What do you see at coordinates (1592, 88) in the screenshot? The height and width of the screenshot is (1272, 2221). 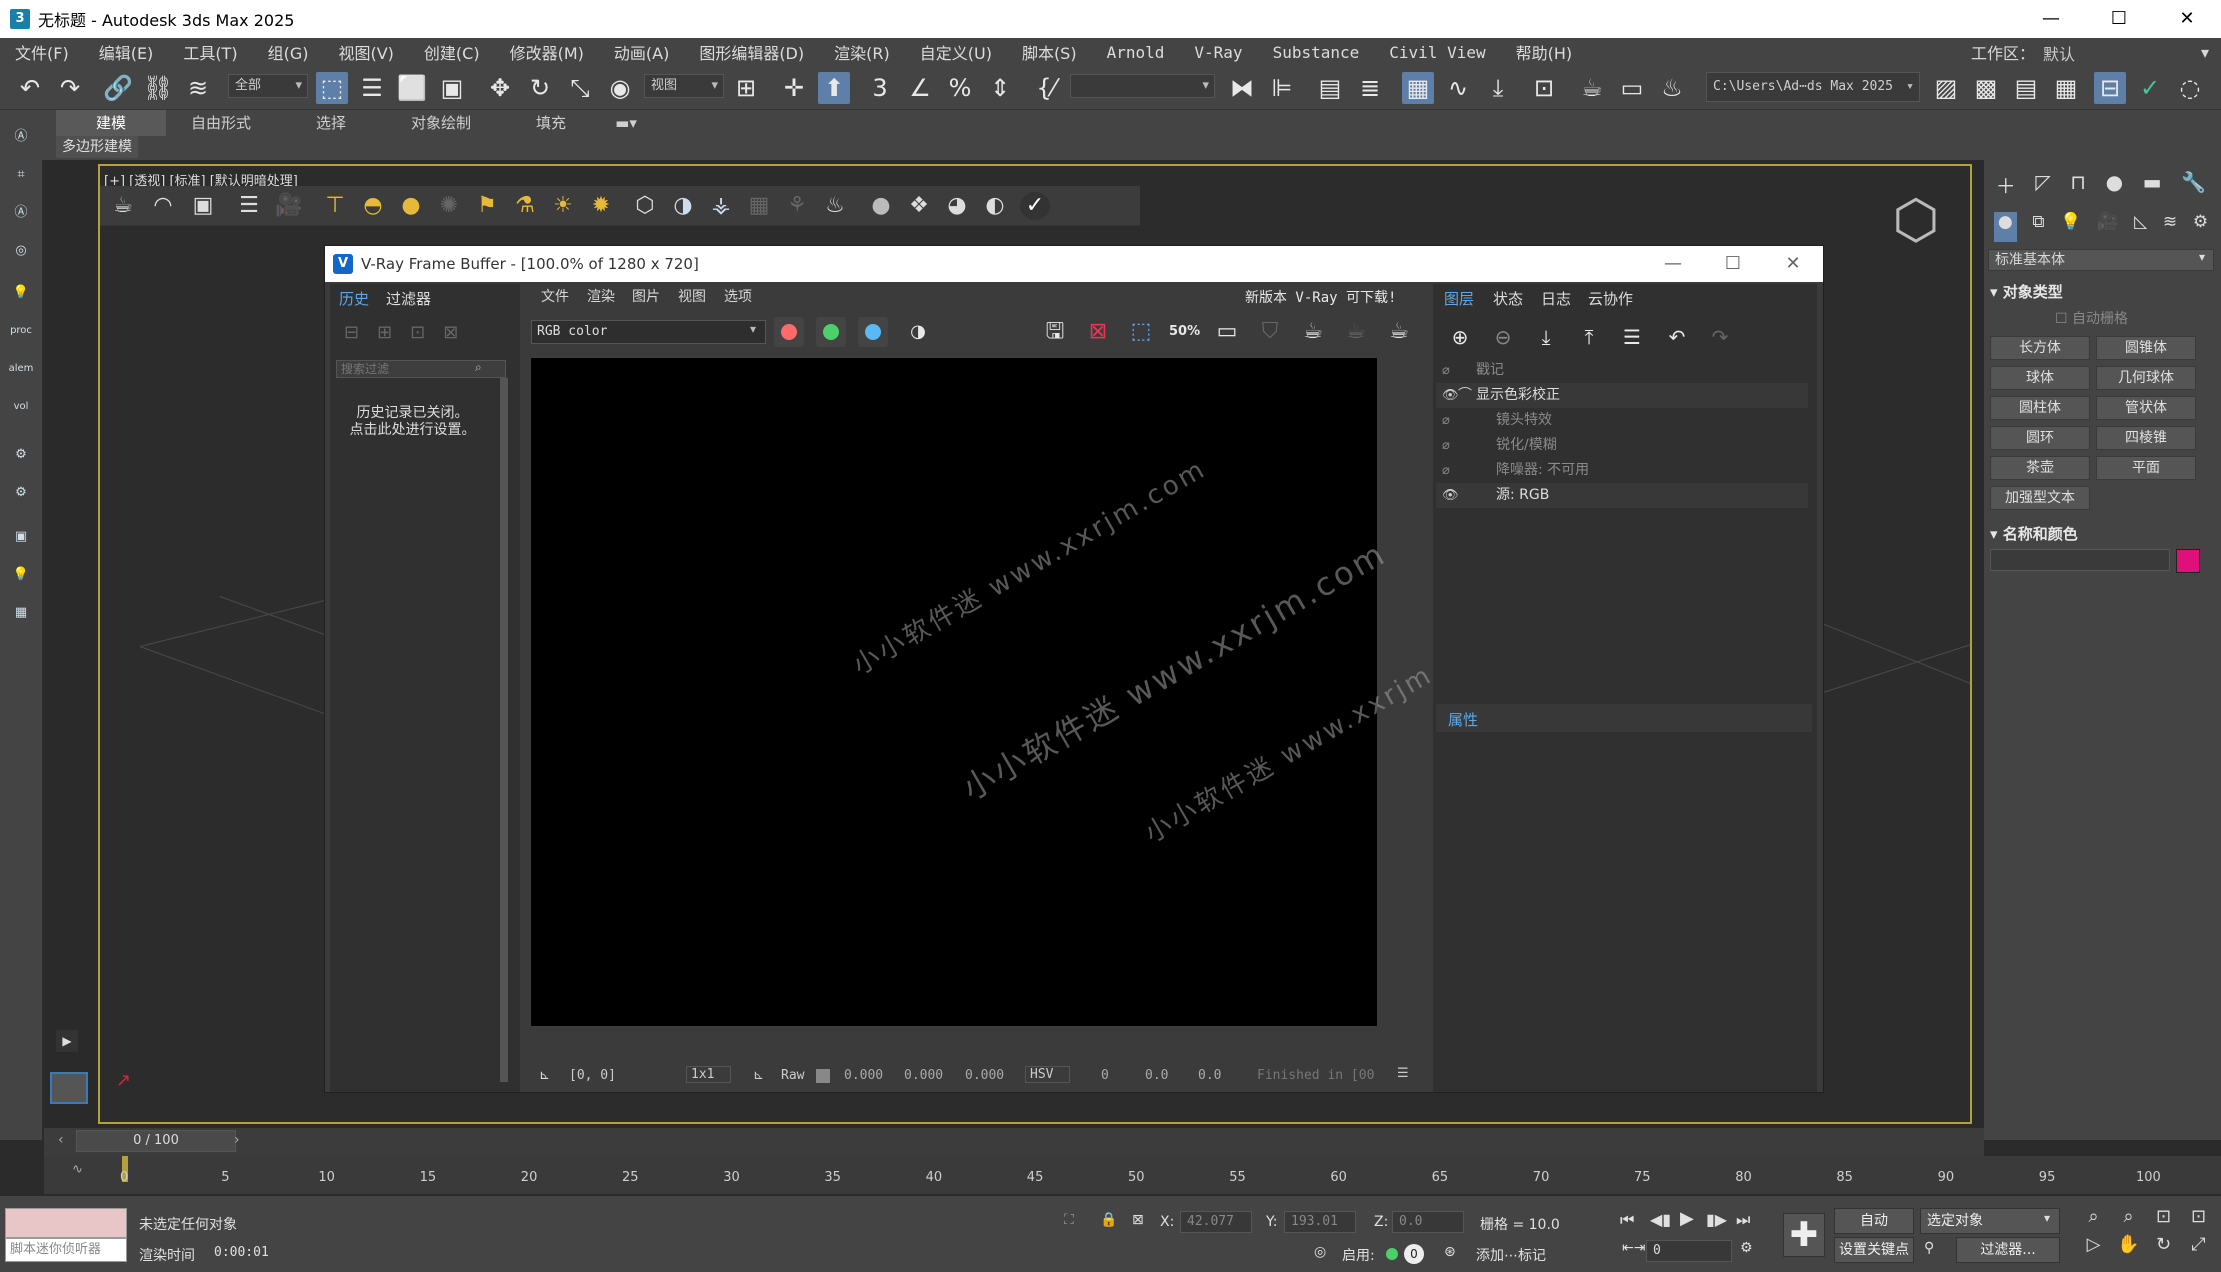 I see `render-setup-icon: ☕` at bounding box center [1592, 88].